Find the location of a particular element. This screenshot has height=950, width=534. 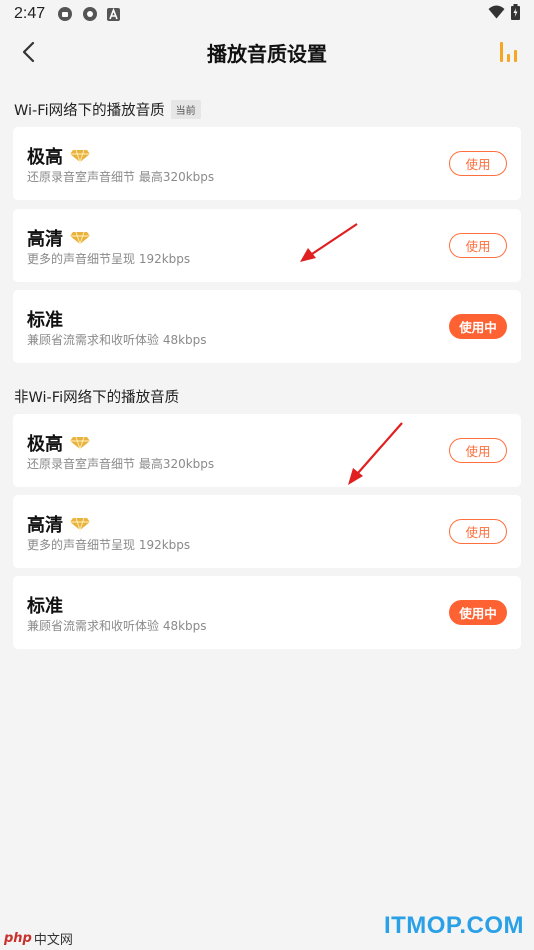

wifi-section-label: Wi-Fi网络下的播放音质 当前 is located at coordinates (107, 109).